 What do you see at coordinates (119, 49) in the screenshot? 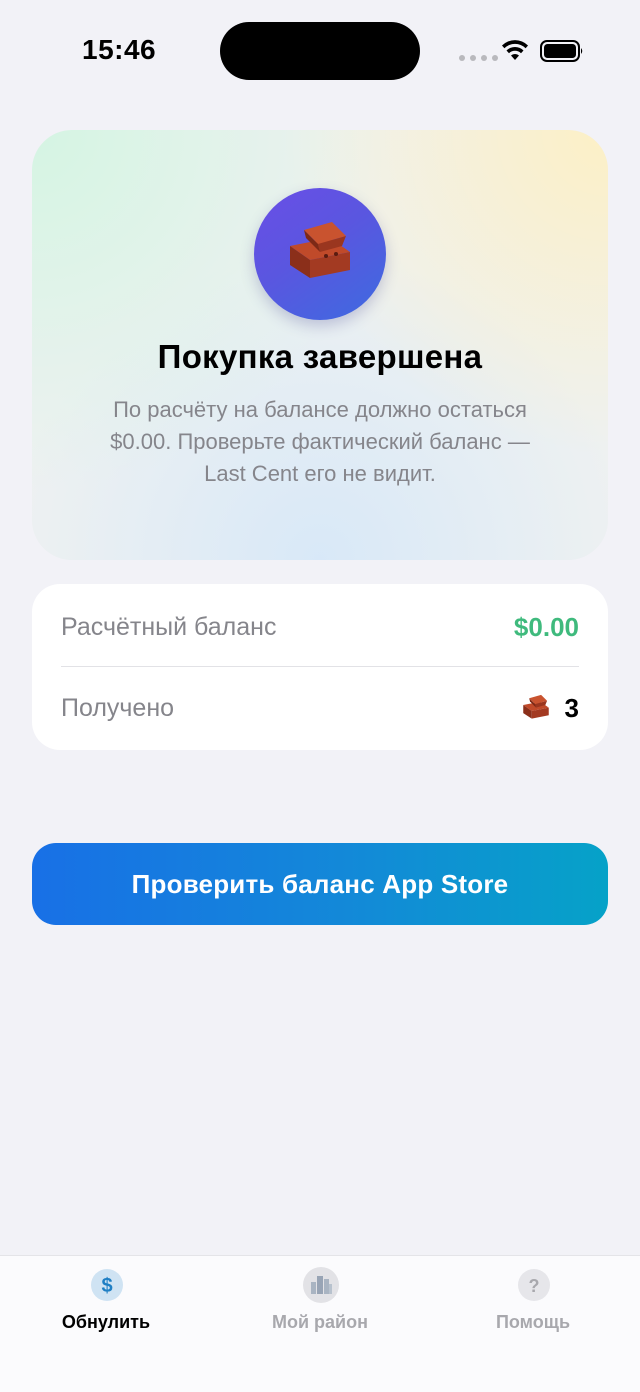
I see `status-time: 15:46` at bounding box center [119, 49].